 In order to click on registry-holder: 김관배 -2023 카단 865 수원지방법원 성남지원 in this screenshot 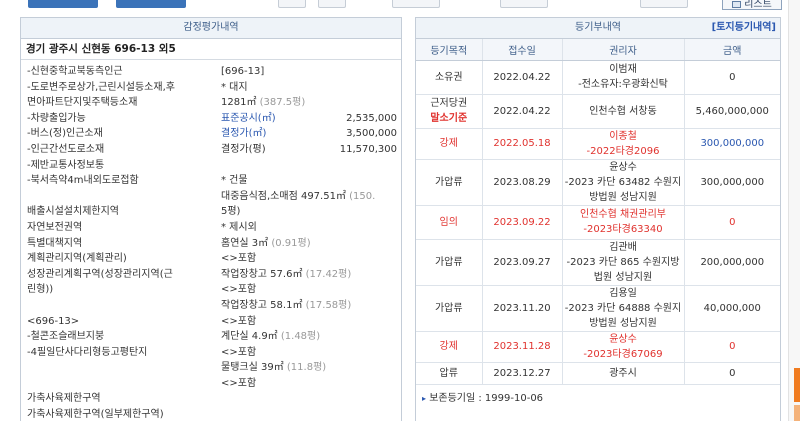, I will do `click(623, 262)`.